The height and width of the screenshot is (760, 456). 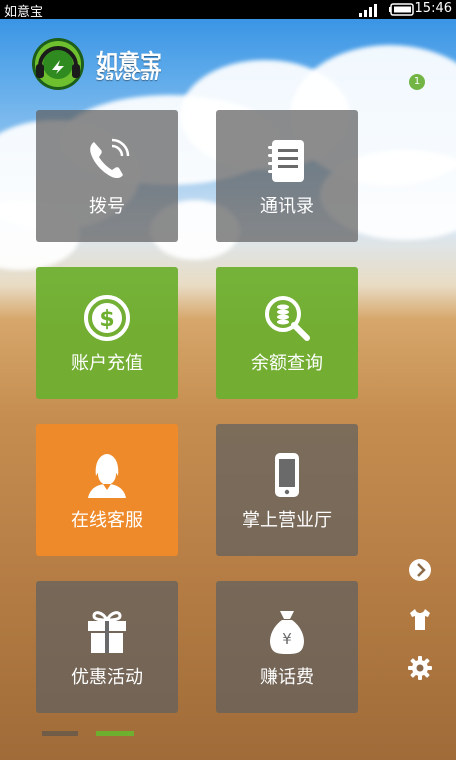 I want to click on tile-label: 掌上营业厅, so click(x=287, y=520).